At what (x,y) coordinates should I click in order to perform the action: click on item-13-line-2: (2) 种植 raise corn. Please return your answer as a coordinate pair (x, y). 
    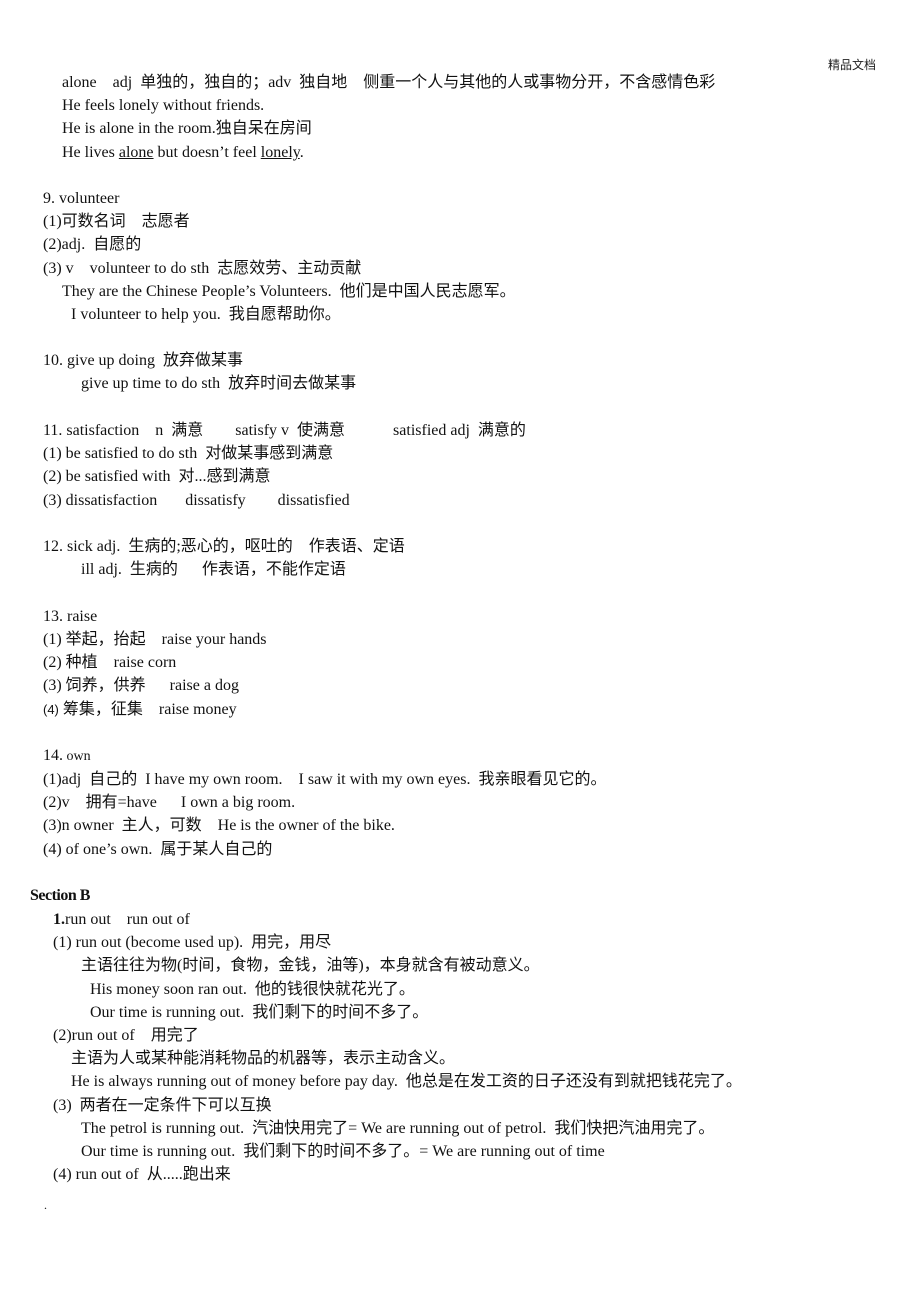
    Looking at the image, I should click on (110, 662).